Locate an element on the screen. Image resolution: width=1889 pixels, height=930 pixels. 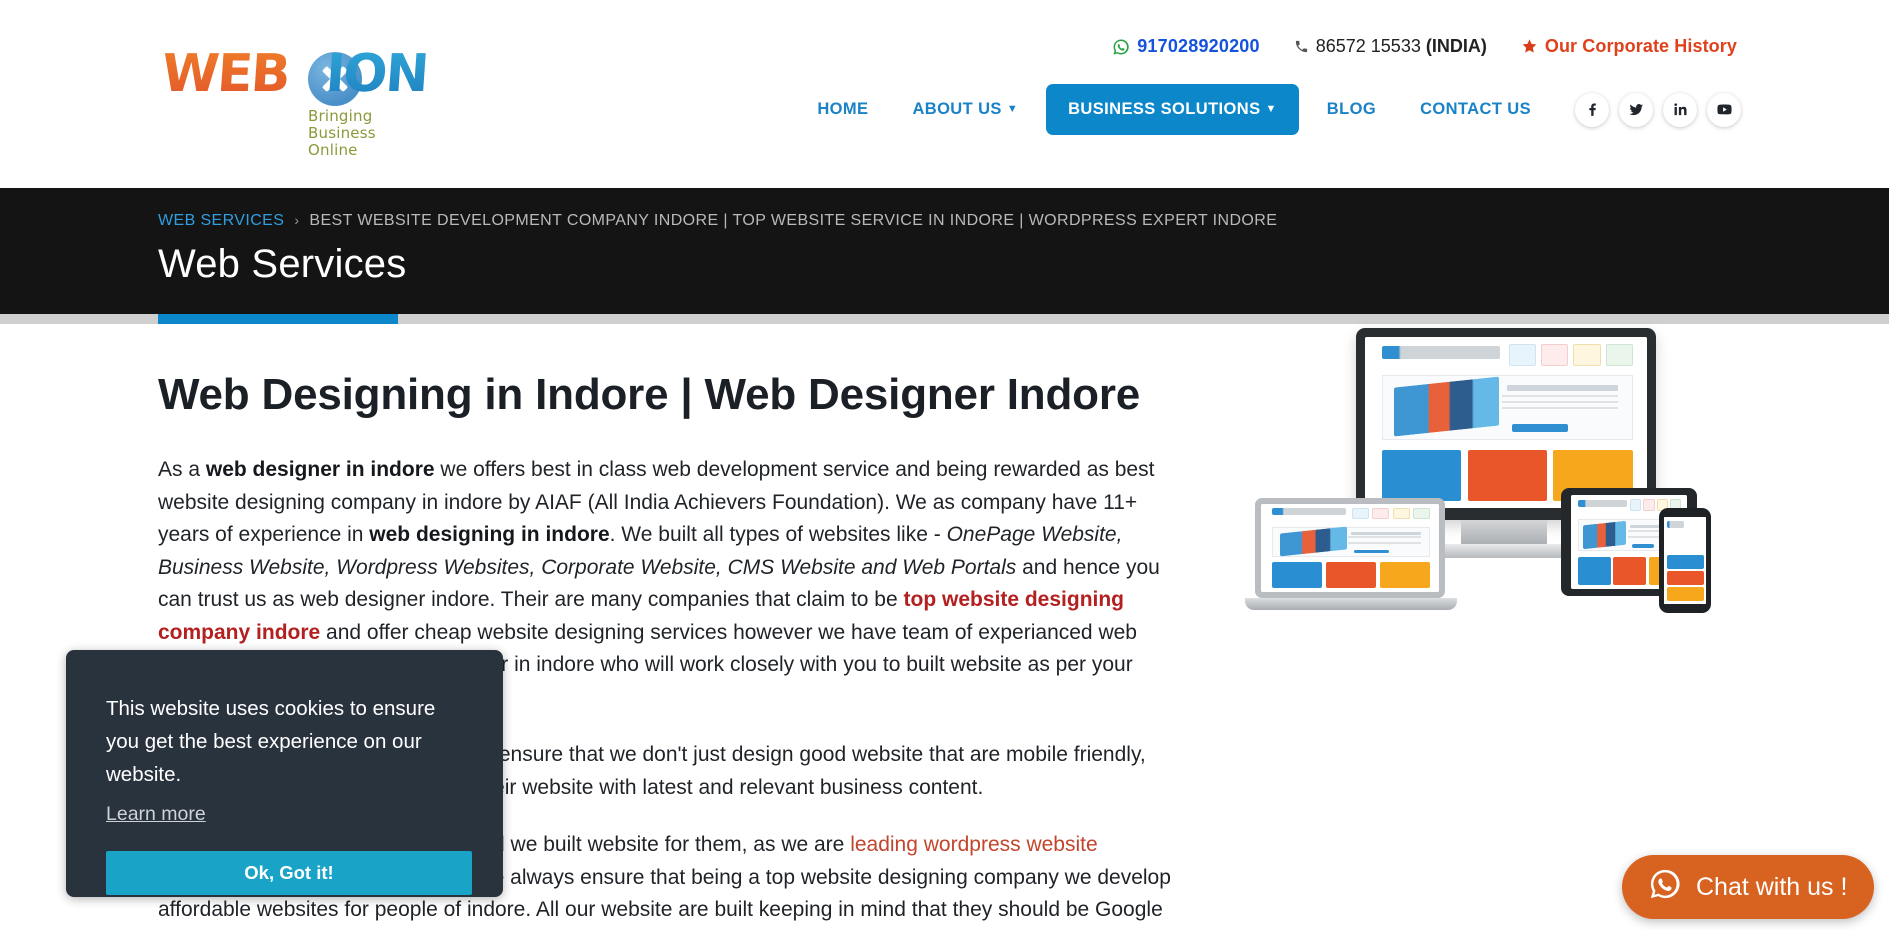
p1-text-1: As a is located at coordinates (182, 469).